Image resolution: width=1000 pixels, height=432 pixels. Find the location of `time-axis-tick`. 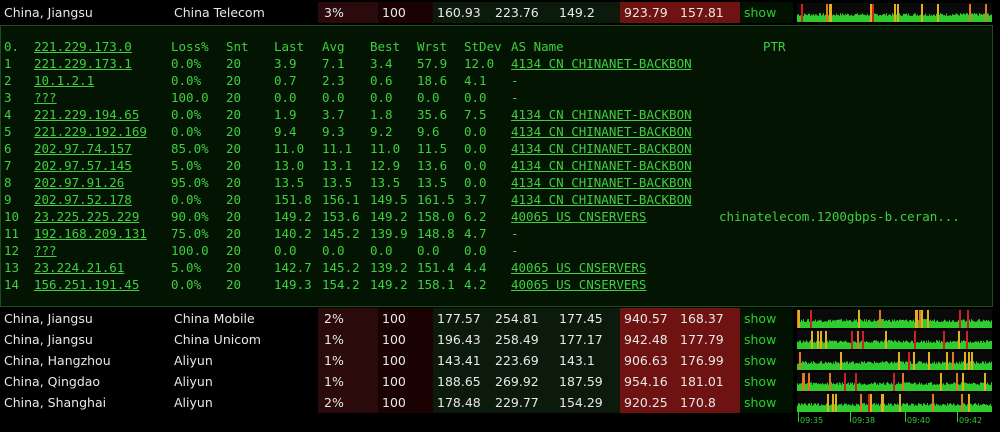

time-axis-tick is located at coordinates (850, 417).